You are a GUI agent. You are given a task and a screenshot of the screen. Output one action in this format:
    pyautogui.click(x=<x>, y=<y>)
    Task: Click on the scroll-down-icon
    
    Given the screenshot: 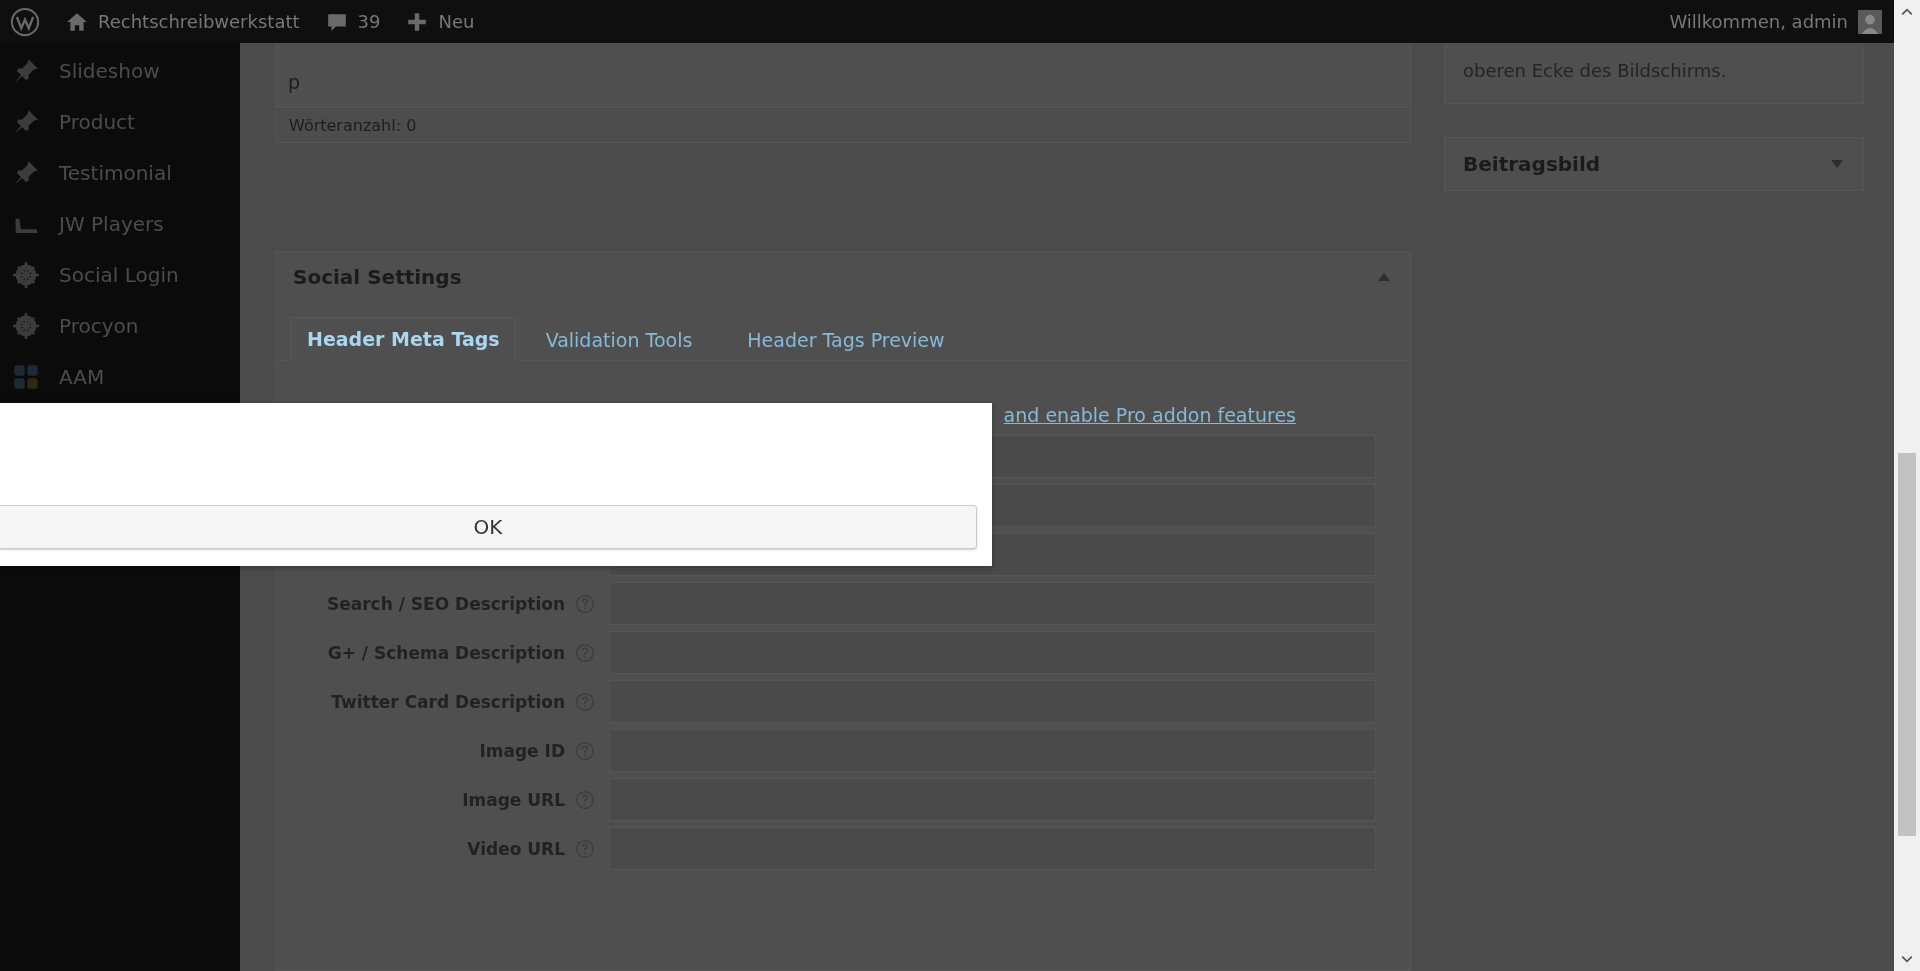 What is the action you would take?
    pyautogui.click(x=1907, y=959)
    